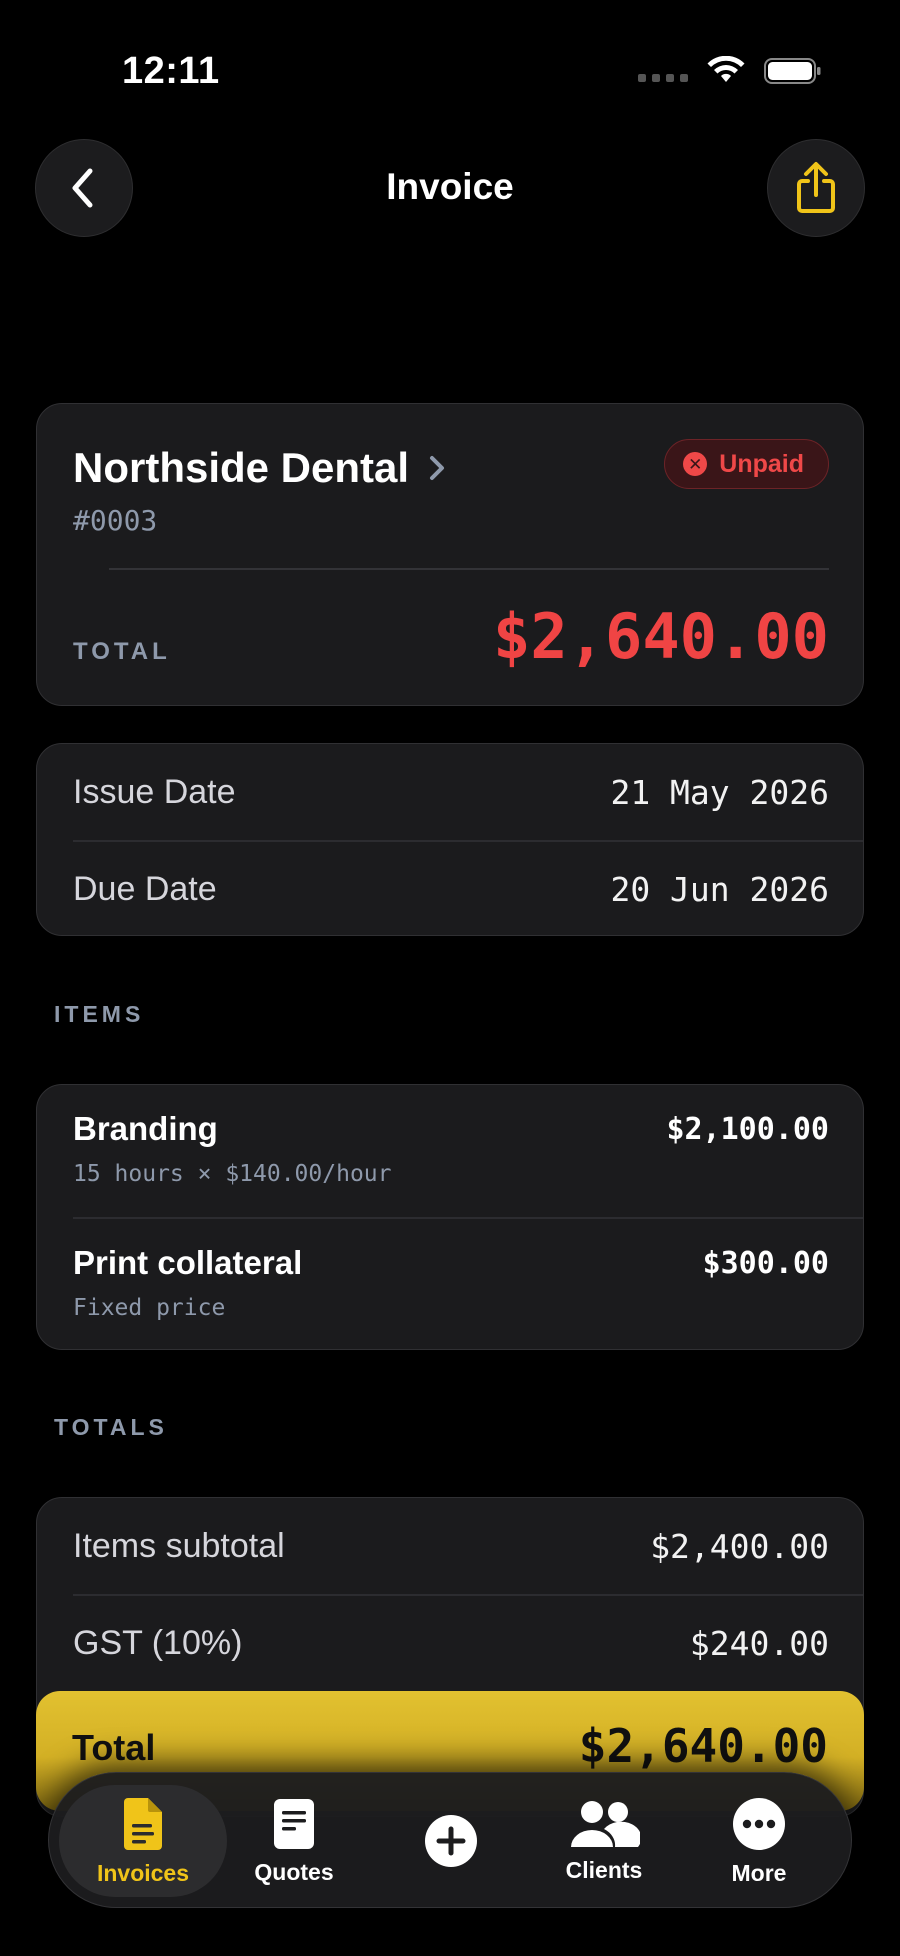 The image size is (900, 1956). Describe the element at coordinates (154, 791) in the screenshot. I see `issue-date-label: Issue Date` at that location.